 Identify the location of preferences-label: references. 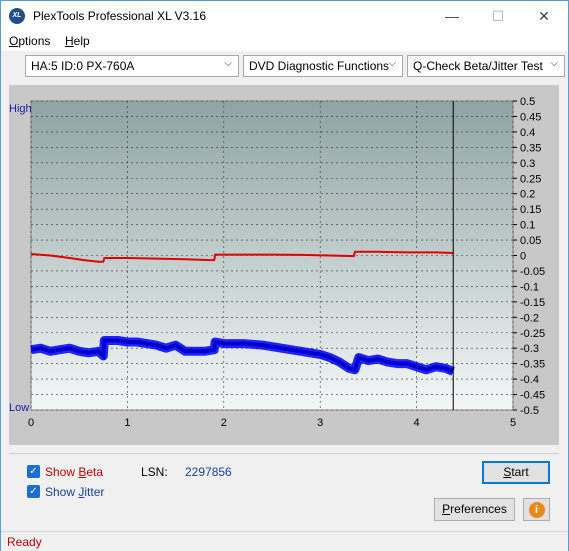
(478, 509).